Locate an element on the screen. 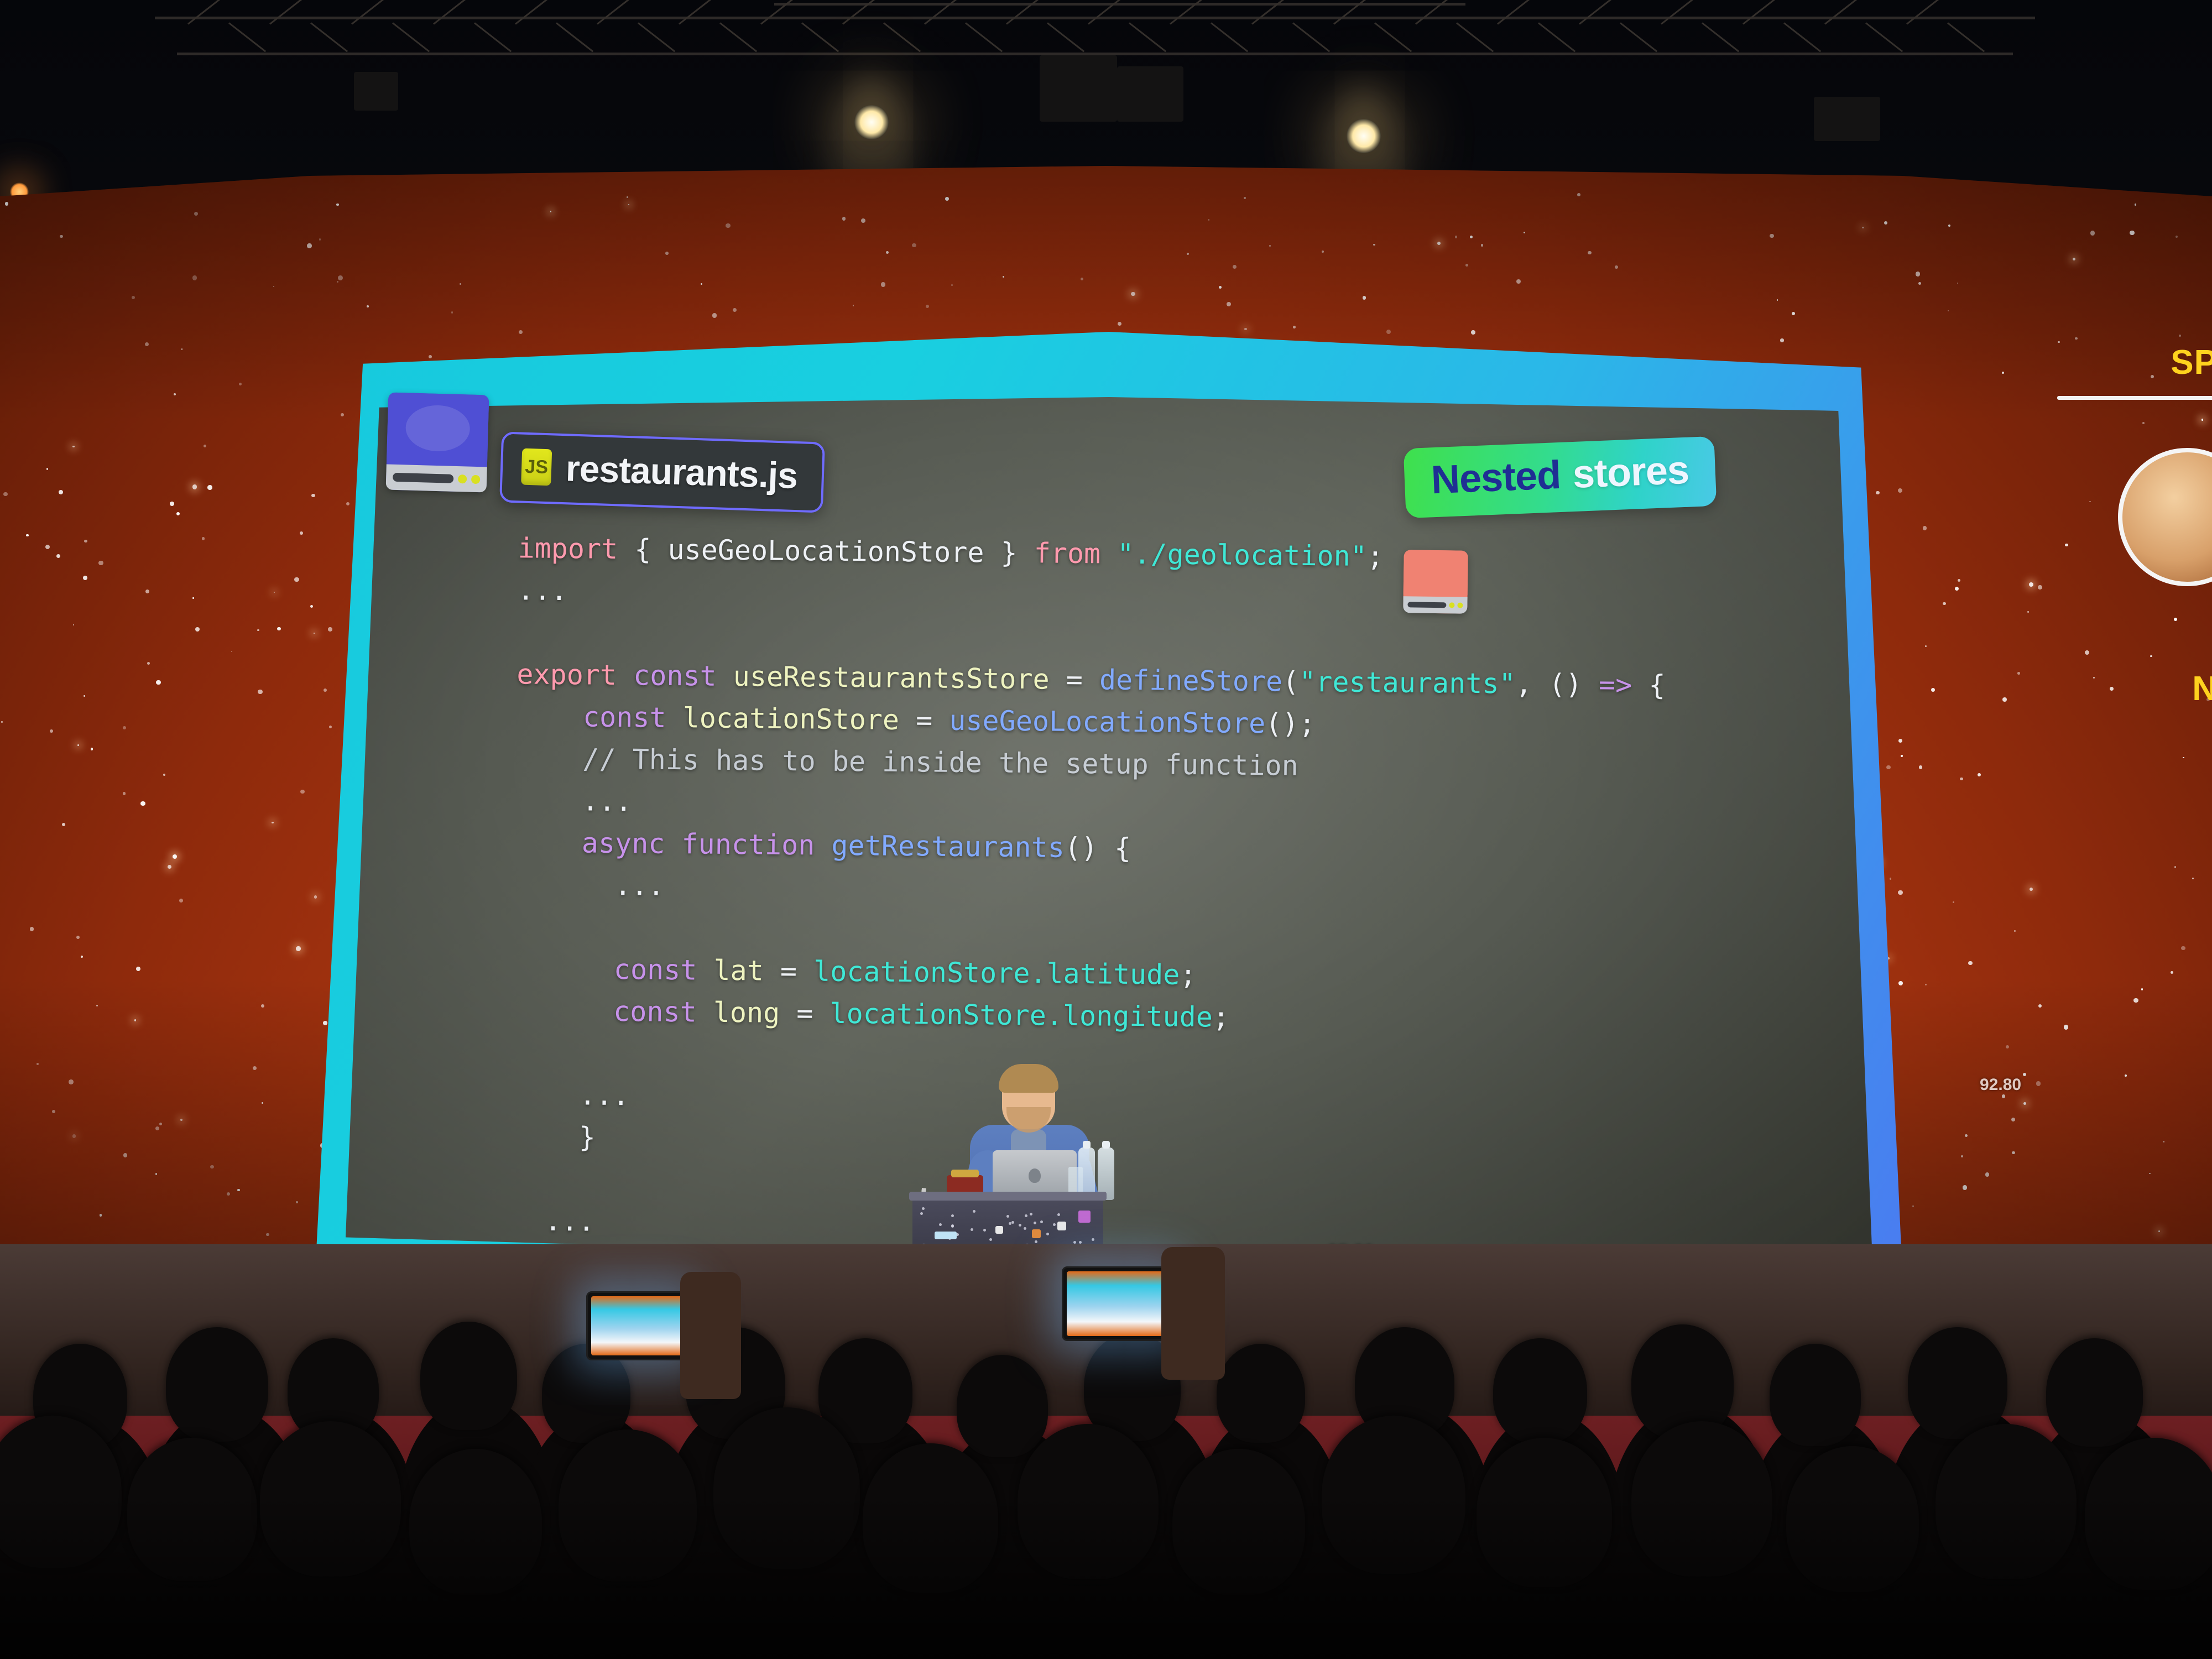  code-token: locationStore.longitude is located at coordinates (1022, 1016).